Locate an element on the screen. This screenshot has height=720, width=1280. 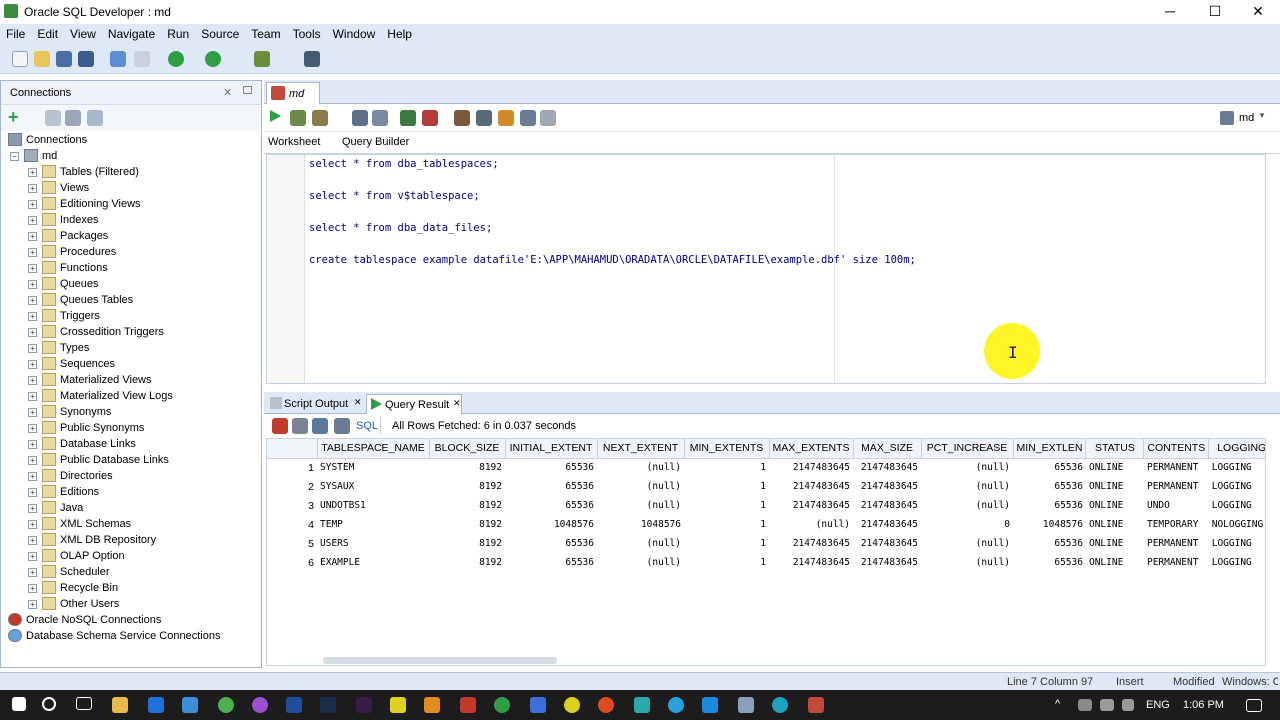
tab-worksheet: Worksheet is located at coordinates (294, 142).